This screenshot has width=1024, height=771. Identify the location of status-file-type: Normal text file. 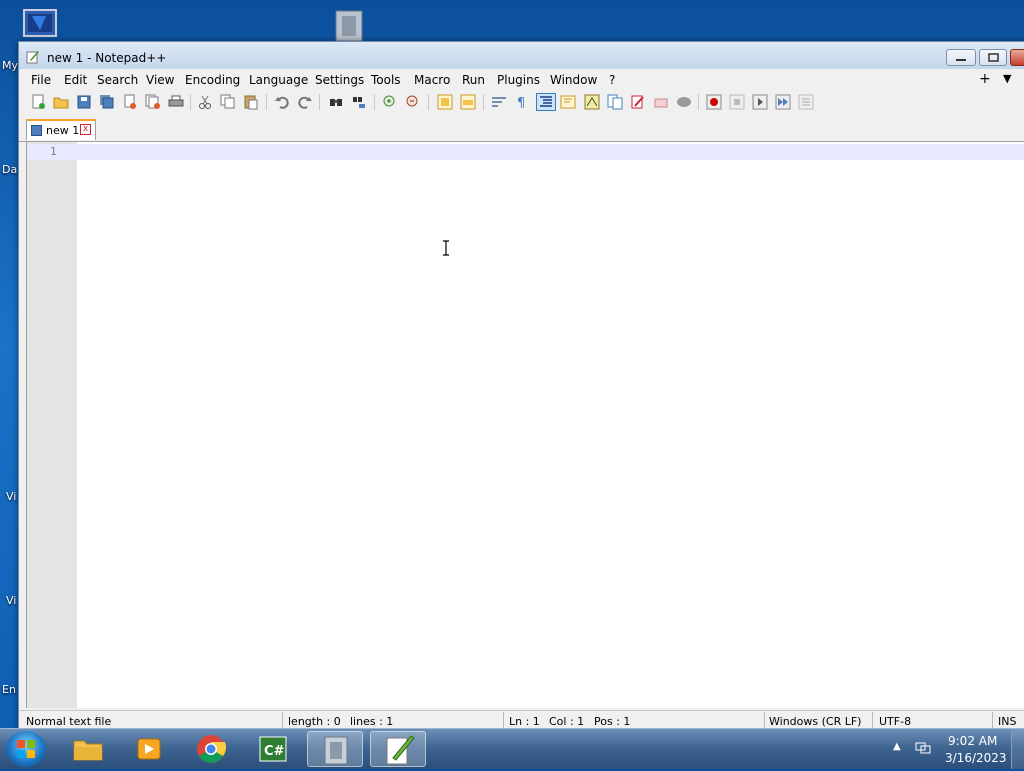
(69, 721).